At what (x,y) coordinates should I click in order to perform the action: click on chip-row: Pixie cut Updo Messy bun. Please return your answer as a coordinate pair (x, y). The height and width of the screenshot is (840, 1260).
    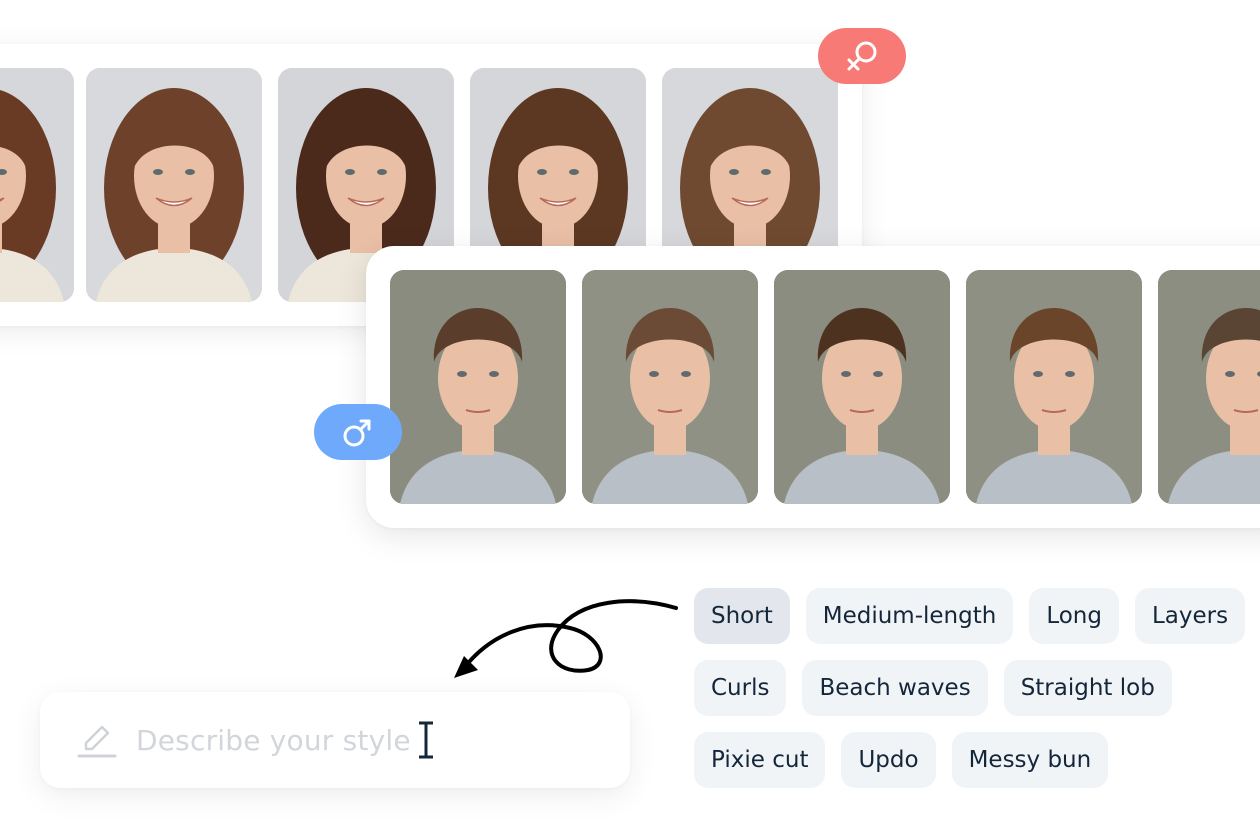
    Looking at the image, I should click on (977, 760).